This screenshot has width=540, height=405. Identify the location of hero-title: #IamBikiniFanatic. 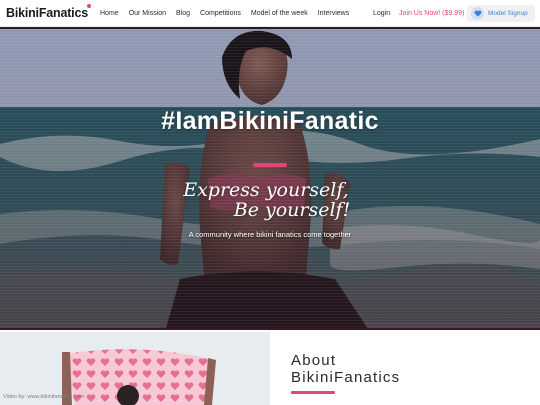
(270, 121).